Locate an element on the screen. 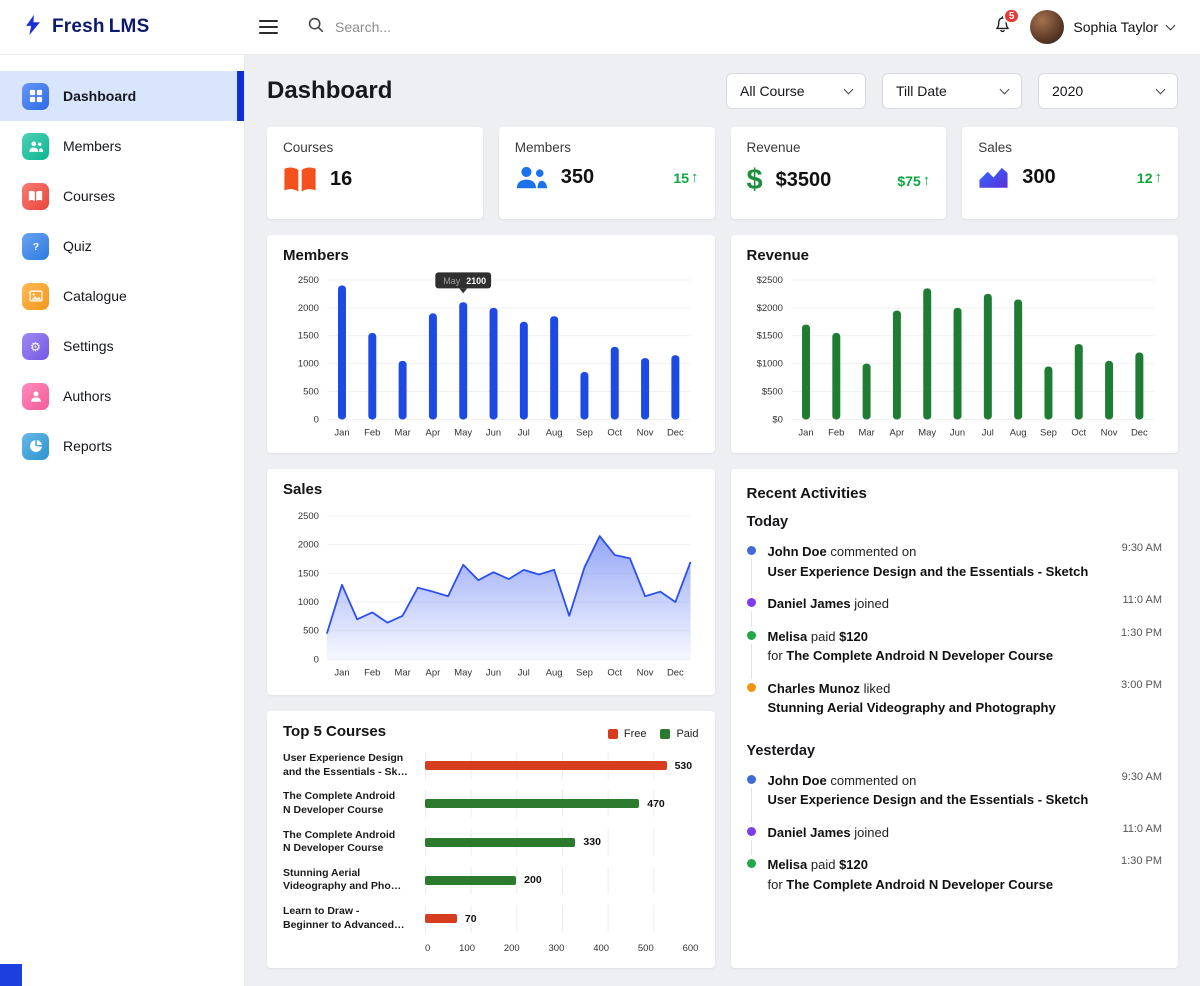 The height and width of the screenshot is (986, 1200). svg-text: $2000 is located at coordinates (769, 308).